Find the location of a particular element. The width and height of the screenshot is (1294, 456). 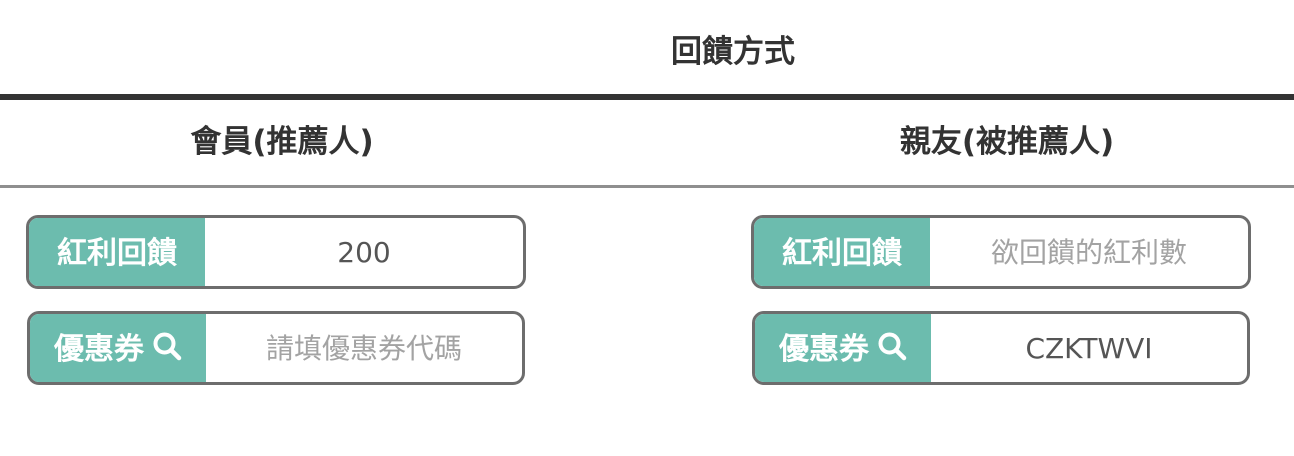

friend-coupon-search-button: 優惠券 is located at coordinates (843, 348).